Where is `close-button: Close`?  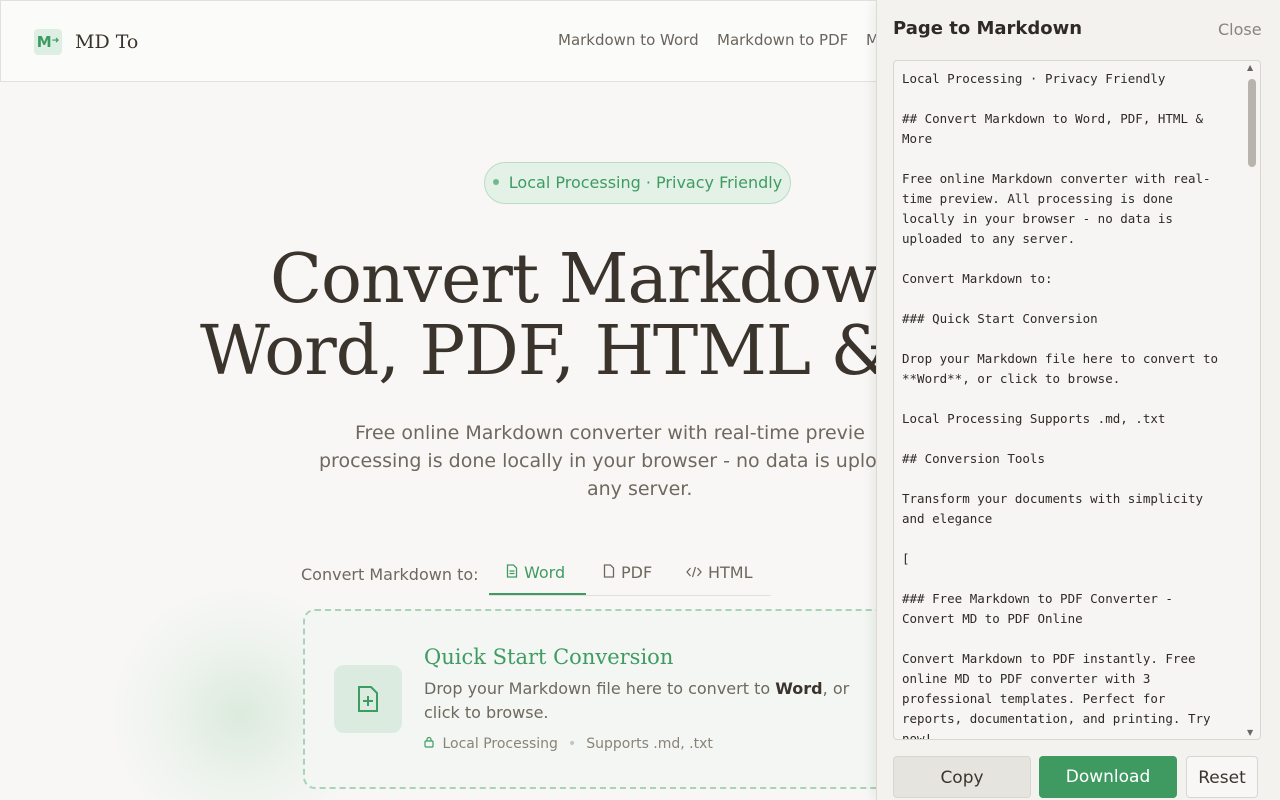
close-button: Close is located at coordinates (1240, 29).